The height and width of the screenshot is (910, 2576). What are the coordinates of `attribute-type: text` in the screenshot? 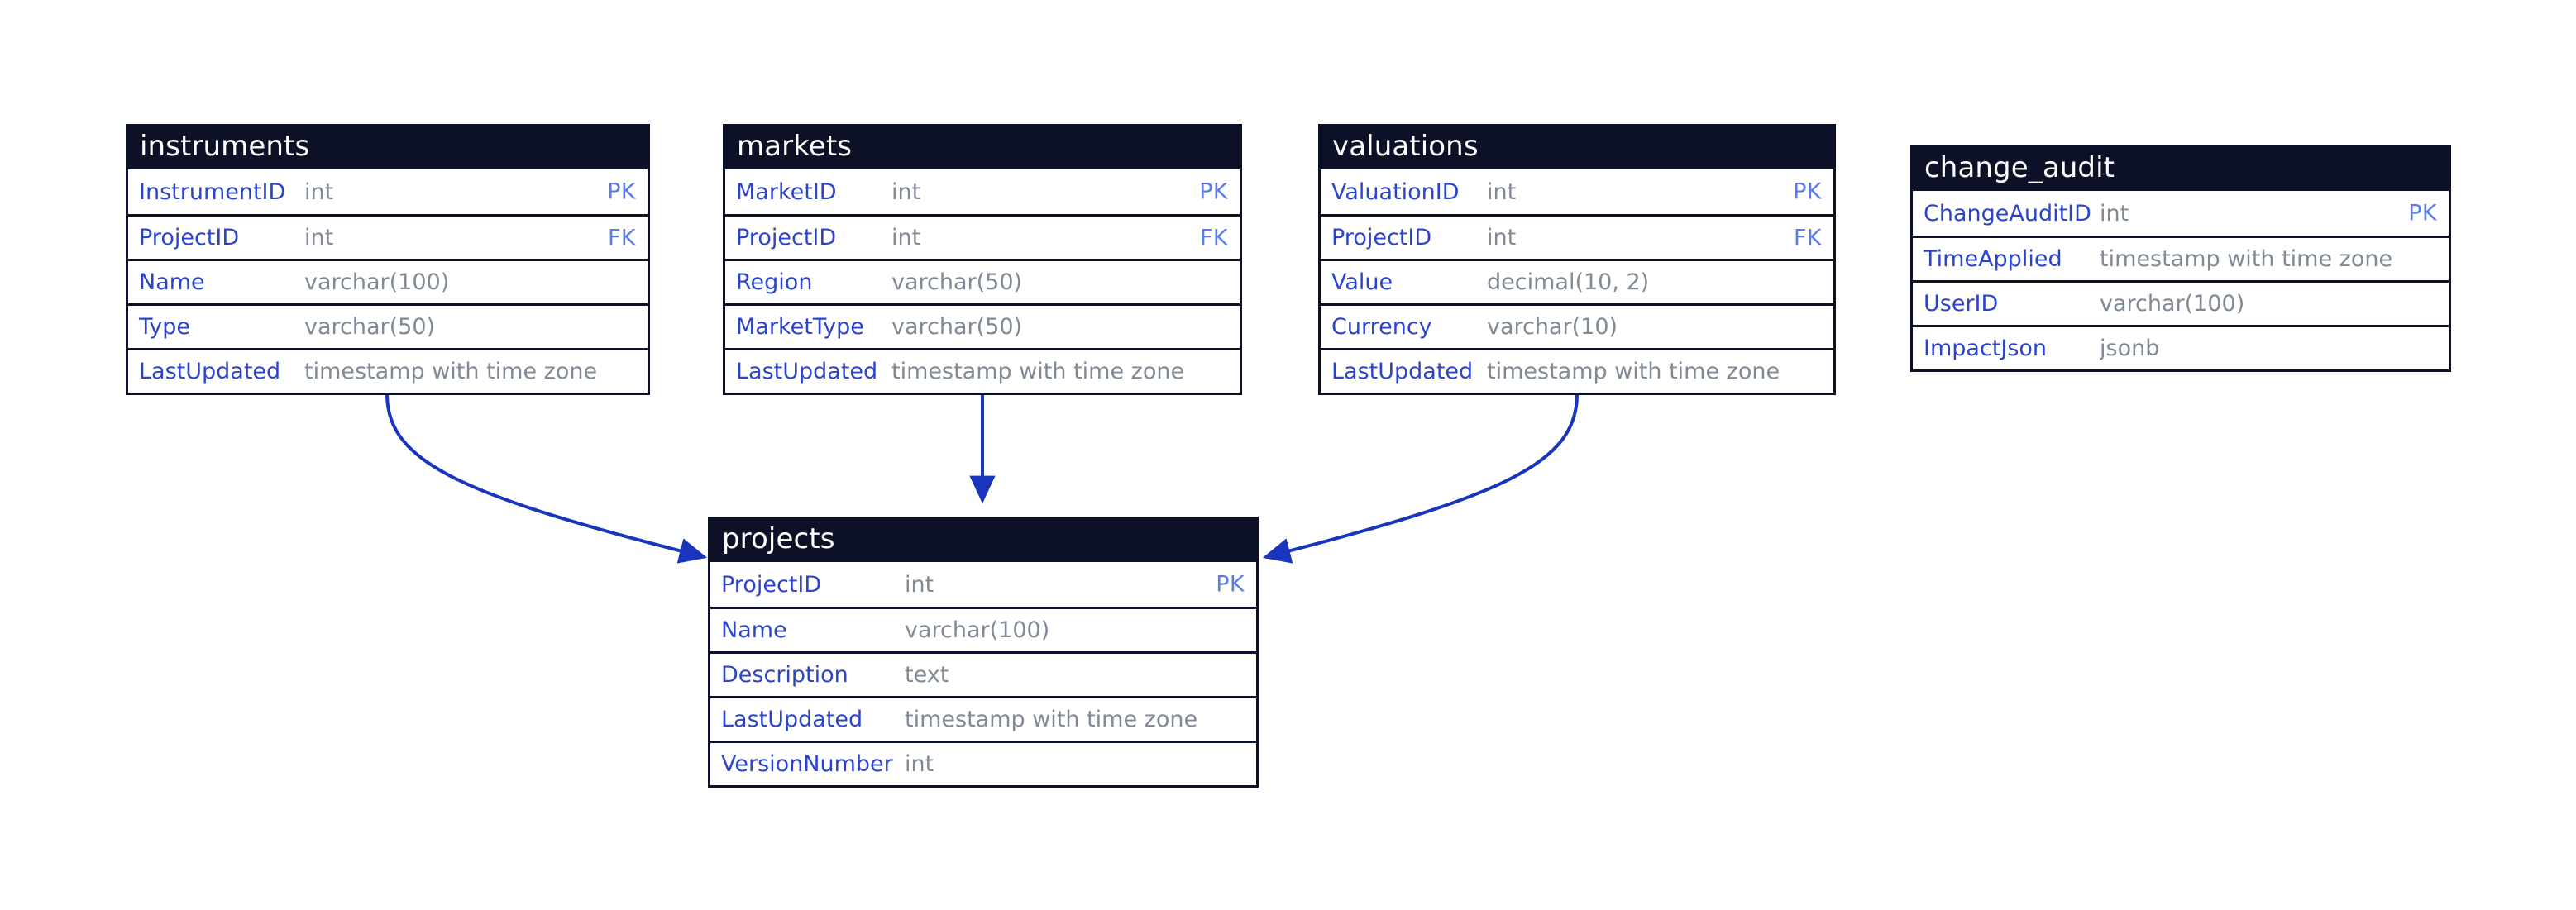 It's located at (927, 675).